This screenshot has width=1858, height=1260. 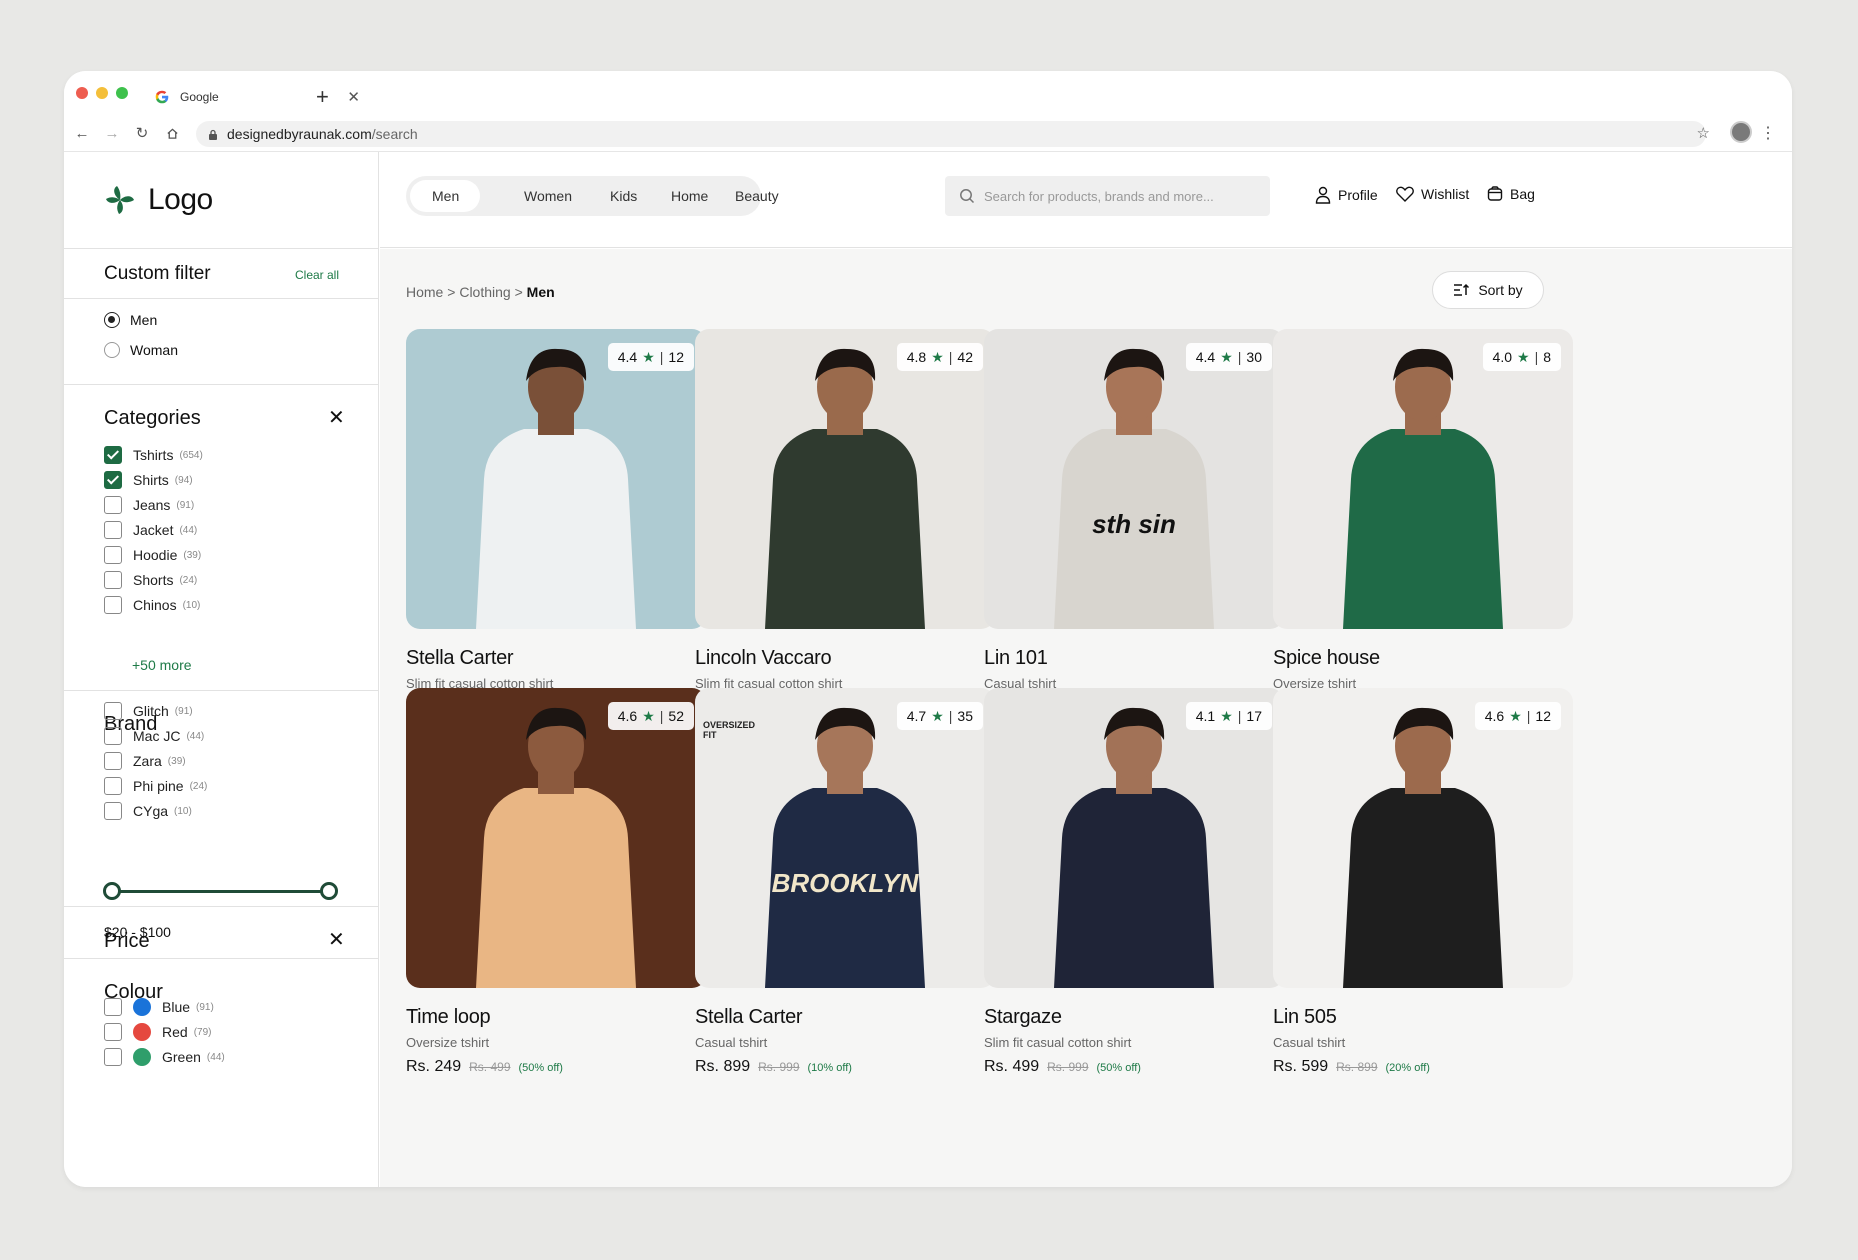 What do you see at coordinates (424, 292) in the screenshot?
I see `breadcrumb-home: Home` at bounding box center [424, 292].